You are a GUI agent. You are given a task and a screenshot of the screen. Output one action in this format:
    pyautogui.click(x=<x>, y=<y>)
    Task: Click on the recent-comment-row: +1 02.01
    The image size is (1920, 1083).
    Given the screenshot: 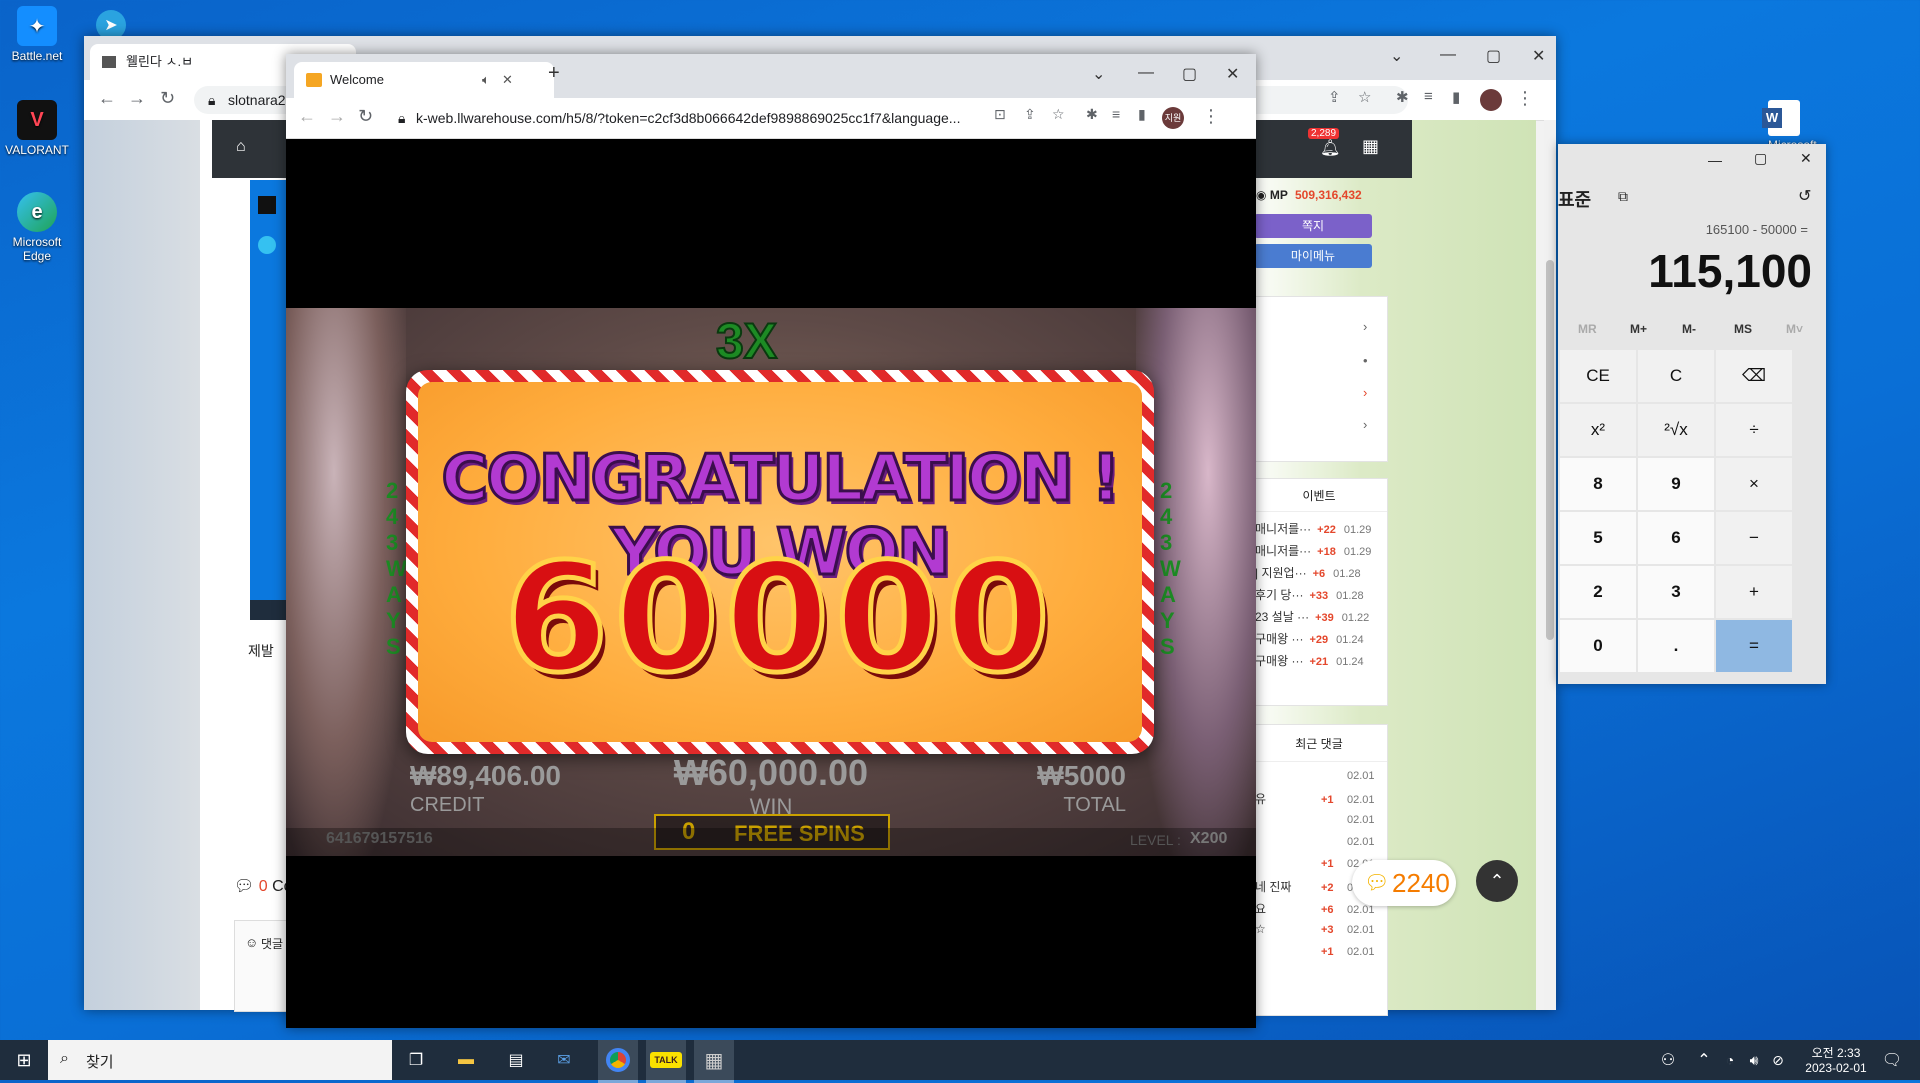 What is the action you would take?
    pyautogui.click(x=1319, y=951)
    